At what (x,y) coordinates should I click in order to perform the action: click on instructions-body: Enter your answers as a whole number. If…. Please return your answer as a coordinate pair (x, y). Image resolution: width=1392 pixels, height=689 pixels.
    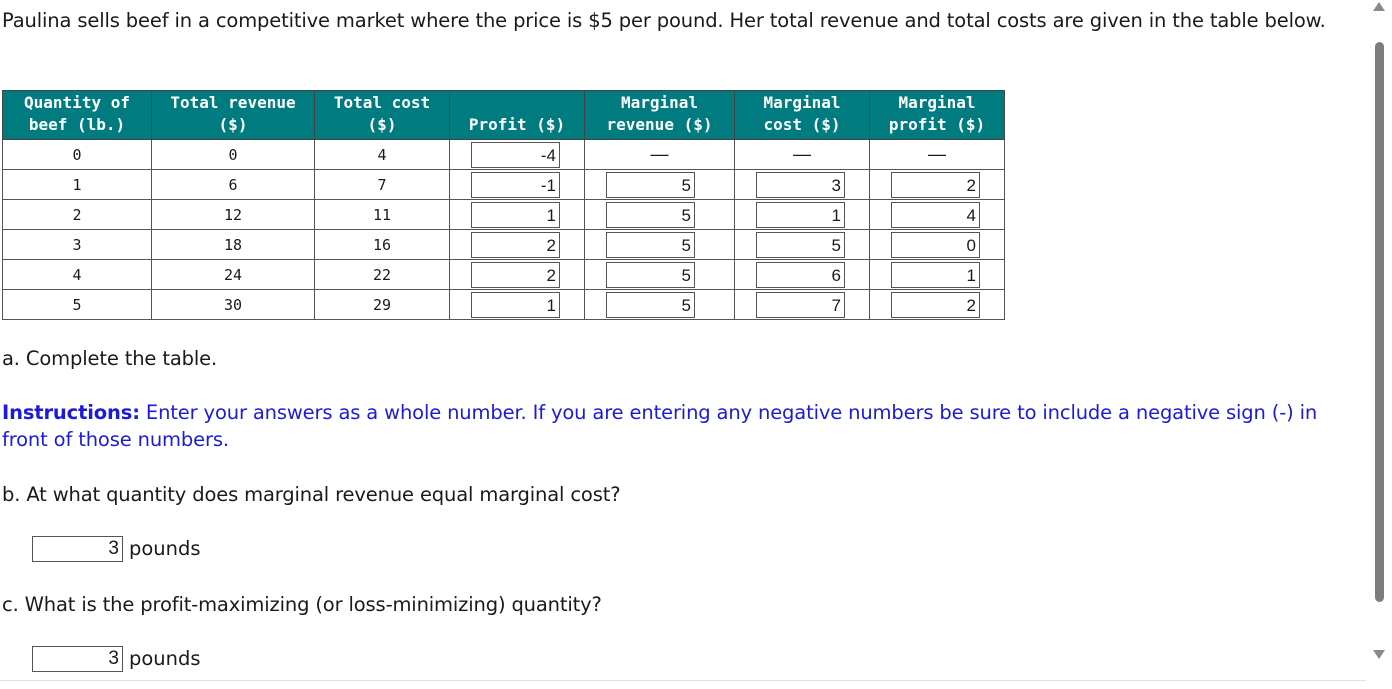
    Looking at the image, I should click on (660, 426).